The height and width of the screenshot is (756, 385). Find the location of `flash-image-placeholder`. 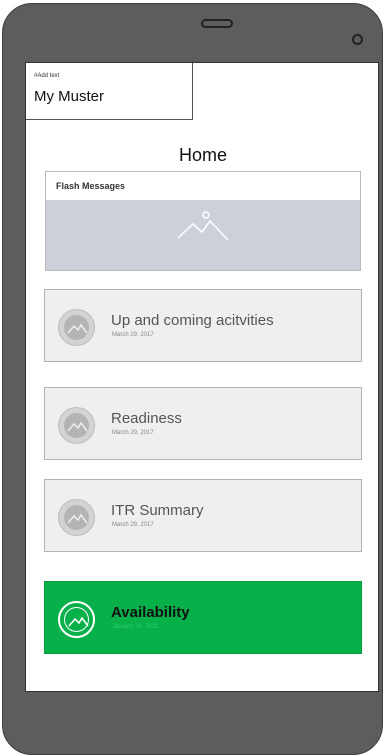

flash-image-placeholder is located at coordinates (203, 235).